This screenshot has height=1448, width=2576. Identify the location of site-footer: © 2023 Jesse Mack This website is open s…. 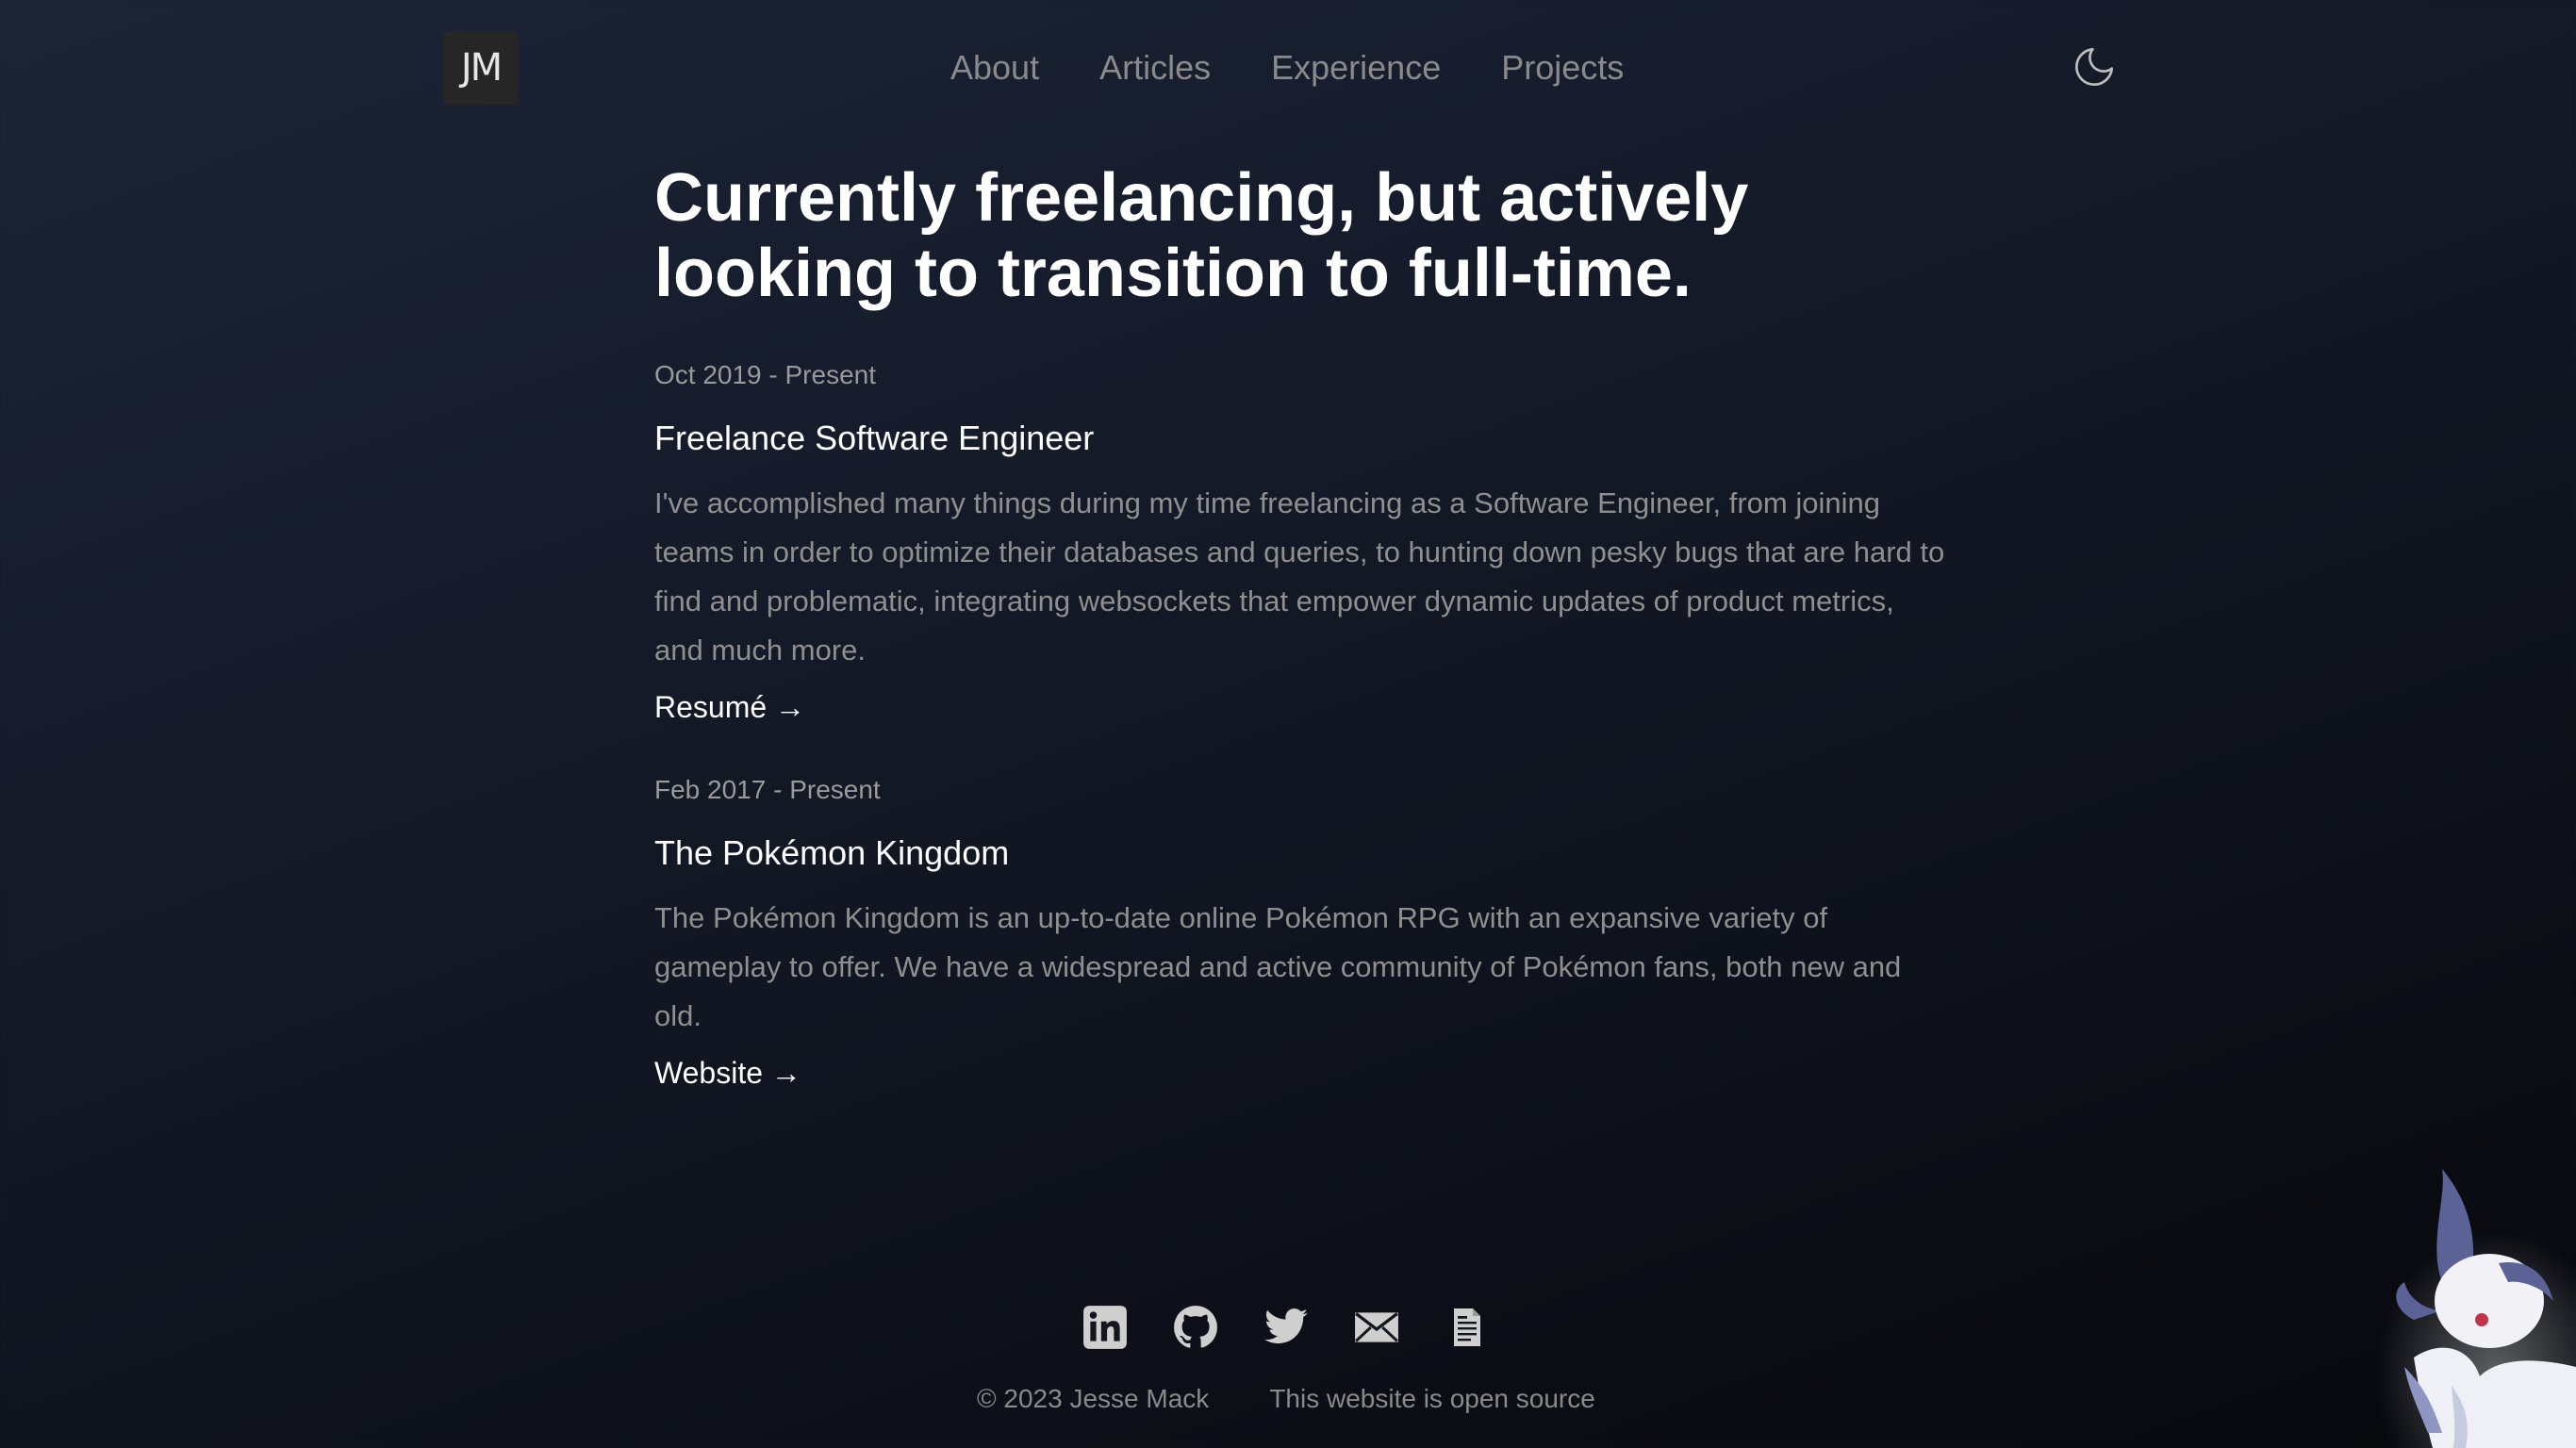
(1286, 1399).